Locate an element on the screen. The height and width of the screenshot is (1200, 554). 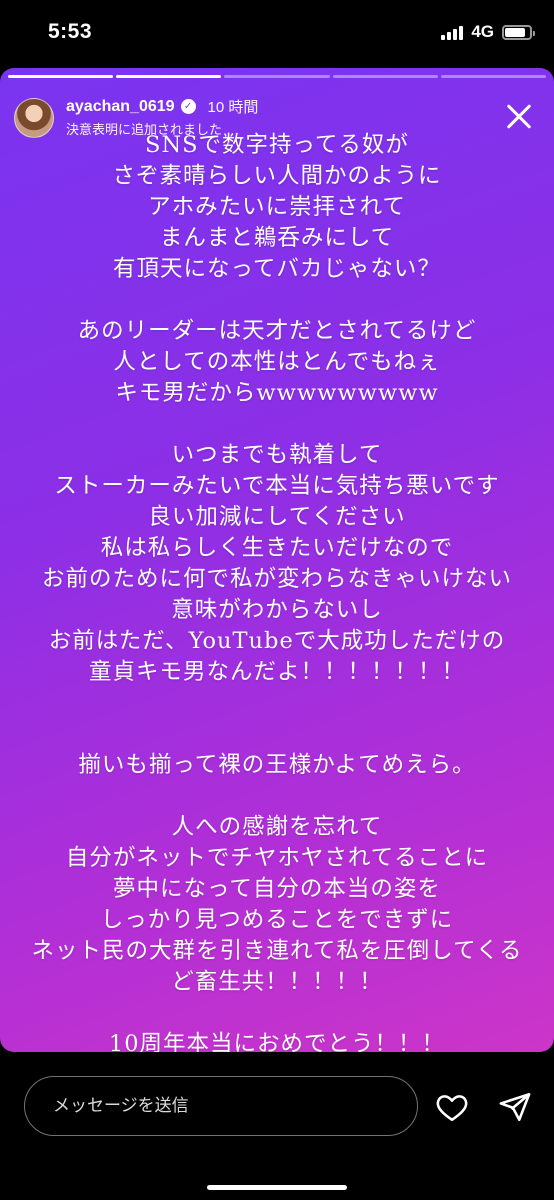
story-text-line: ネット民の大群を引き連れて私を圧倒してくる is located at coordinates (277, 951).